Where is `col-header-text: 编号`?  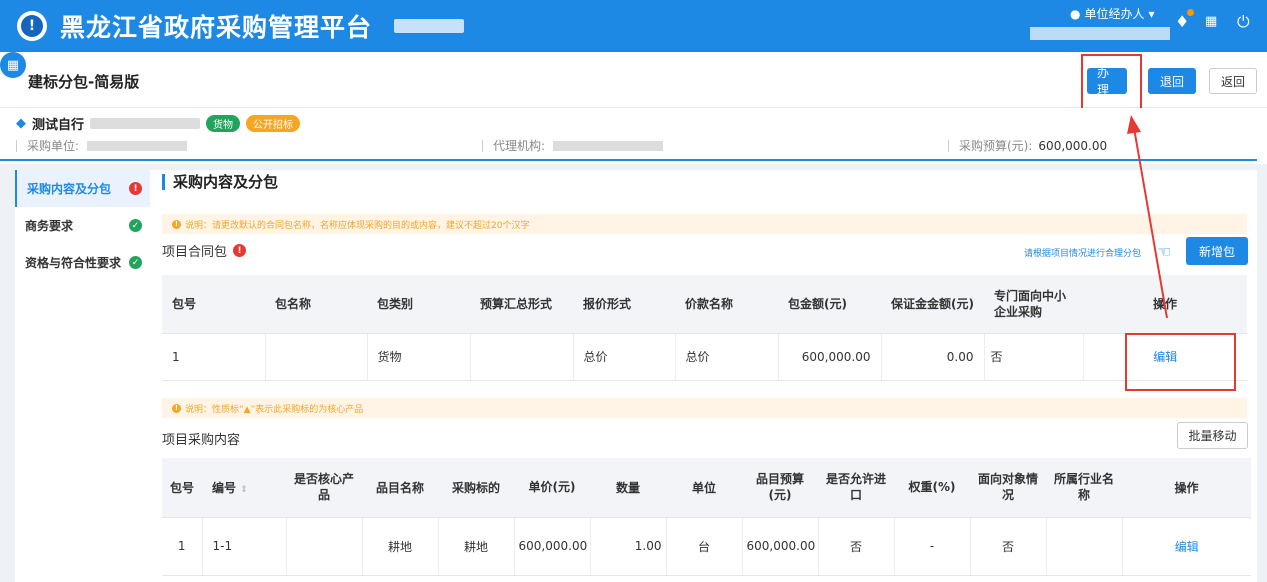
col-header-text: 编号 is located at coordinates (224, 487).